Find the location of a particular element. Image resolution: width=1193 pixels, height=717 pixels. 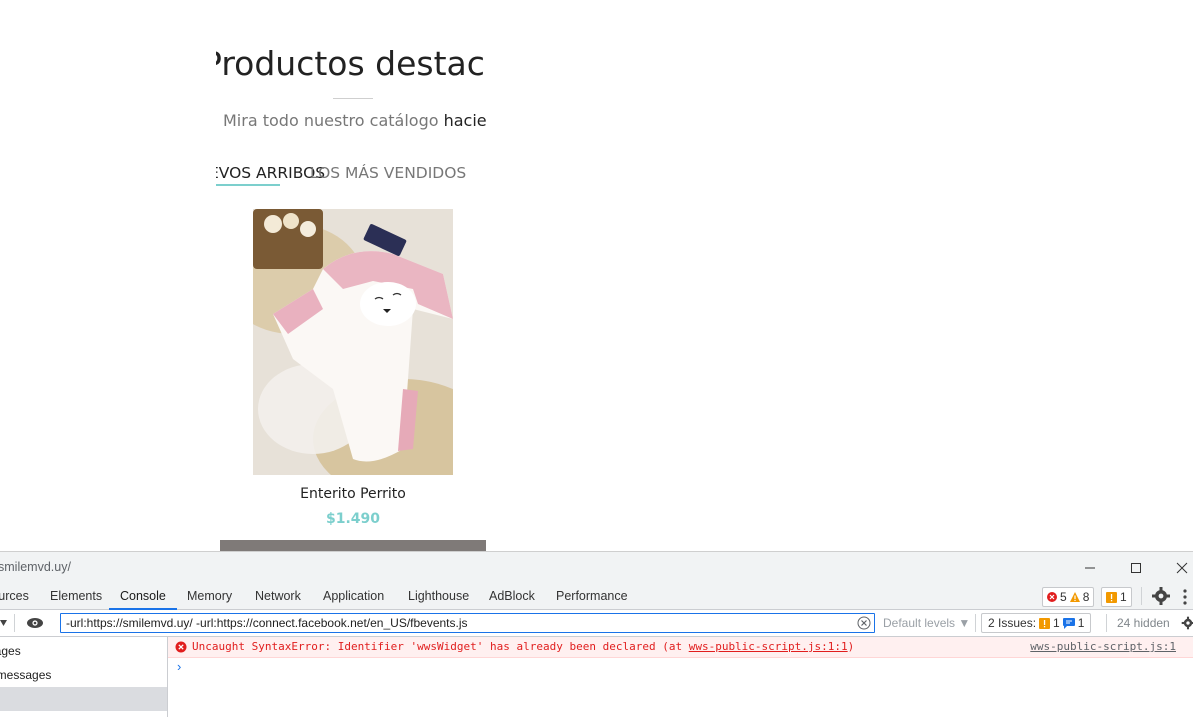

minimize-button is located at coordinates (1090, 567).